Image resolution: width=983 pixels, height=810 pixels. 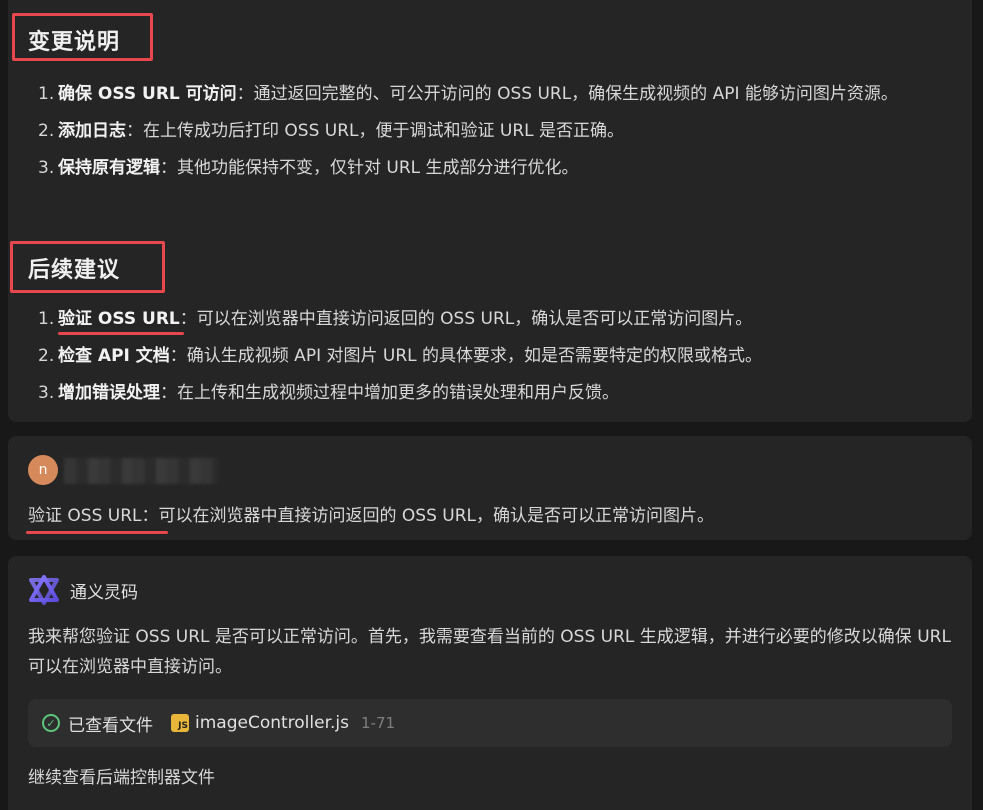 What do you see at coordinates (180, 723) in the screenshot?
I see `js-file-icon: JS` at bounding box center [180, 723].